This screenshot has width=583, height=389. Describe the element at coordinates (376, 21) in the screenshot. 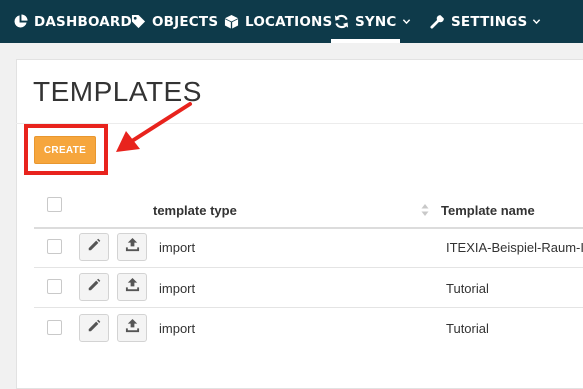

I see `nav-label: SYNC` at that location.